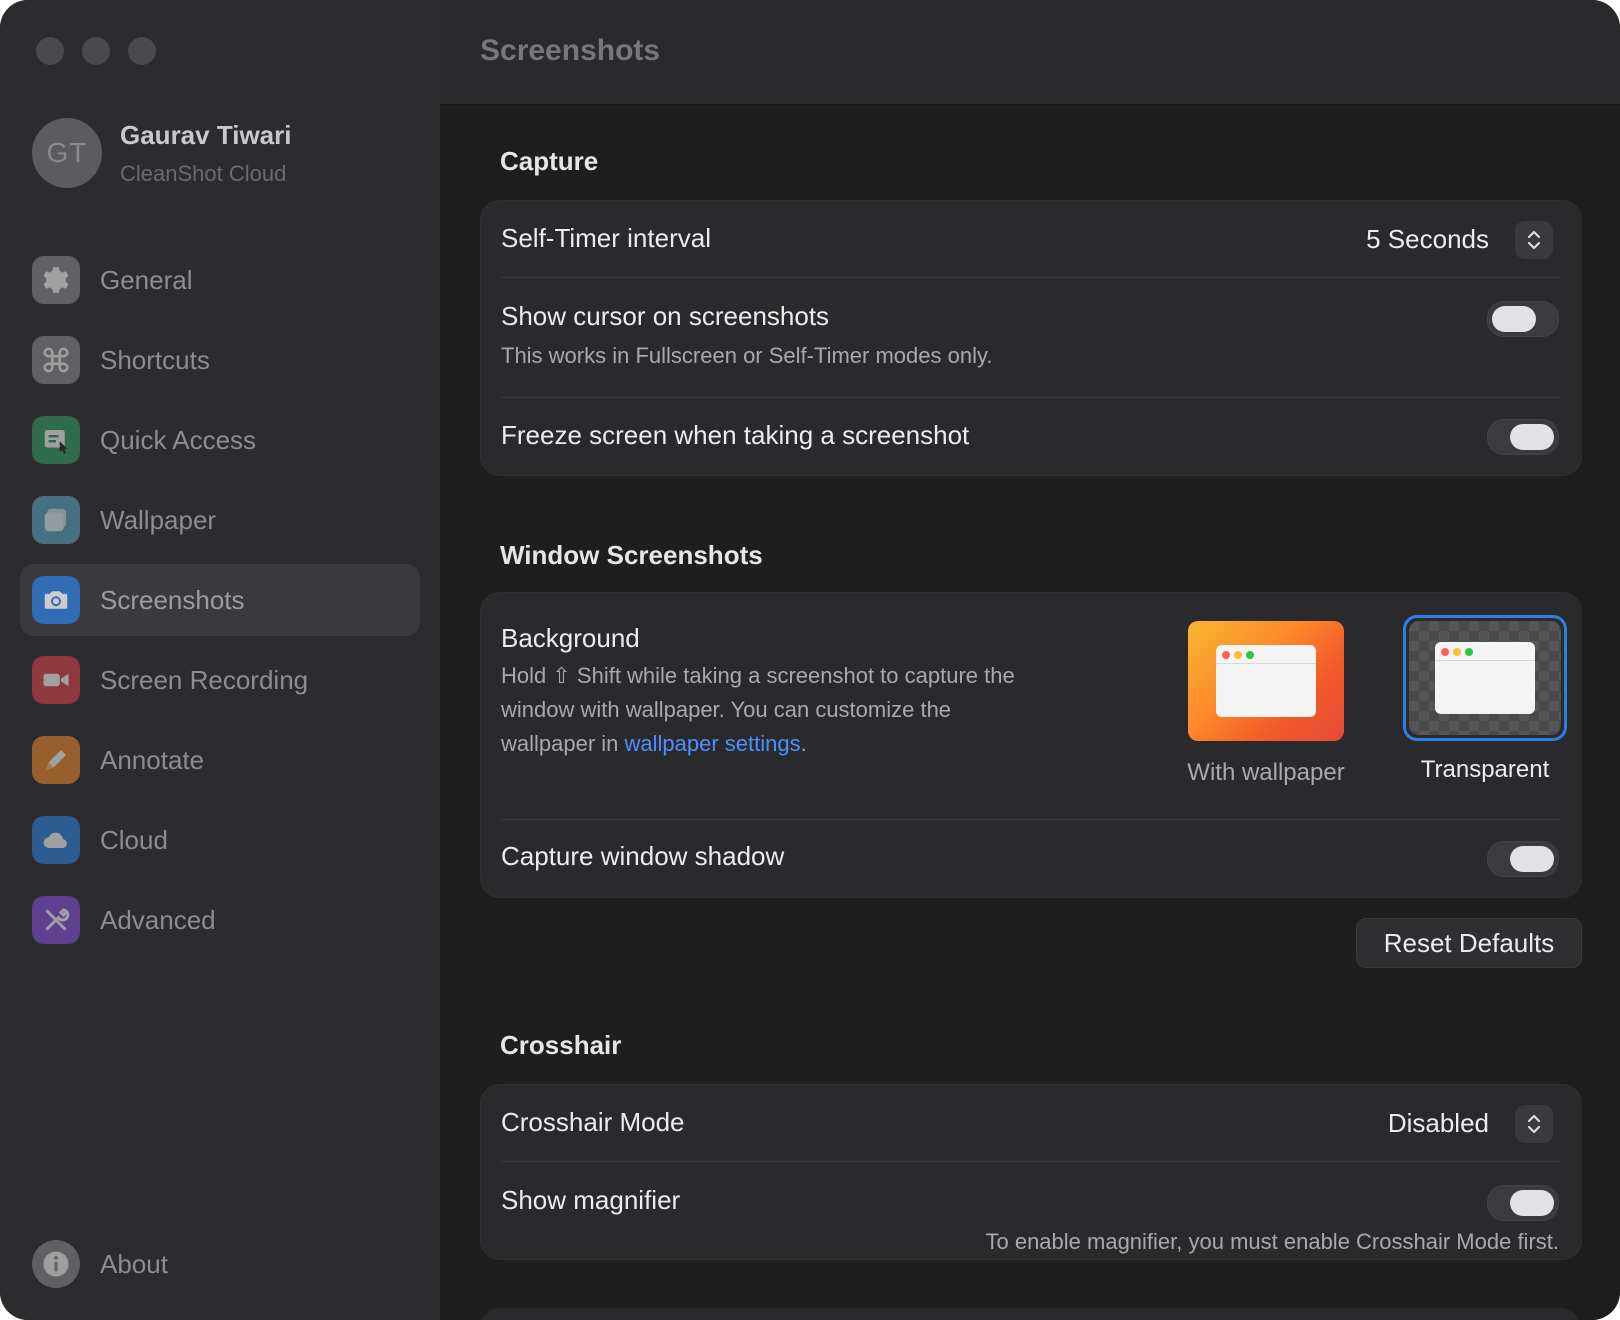  I want to click on sidebar-item-label: Shortcuts, so click(155, 359).